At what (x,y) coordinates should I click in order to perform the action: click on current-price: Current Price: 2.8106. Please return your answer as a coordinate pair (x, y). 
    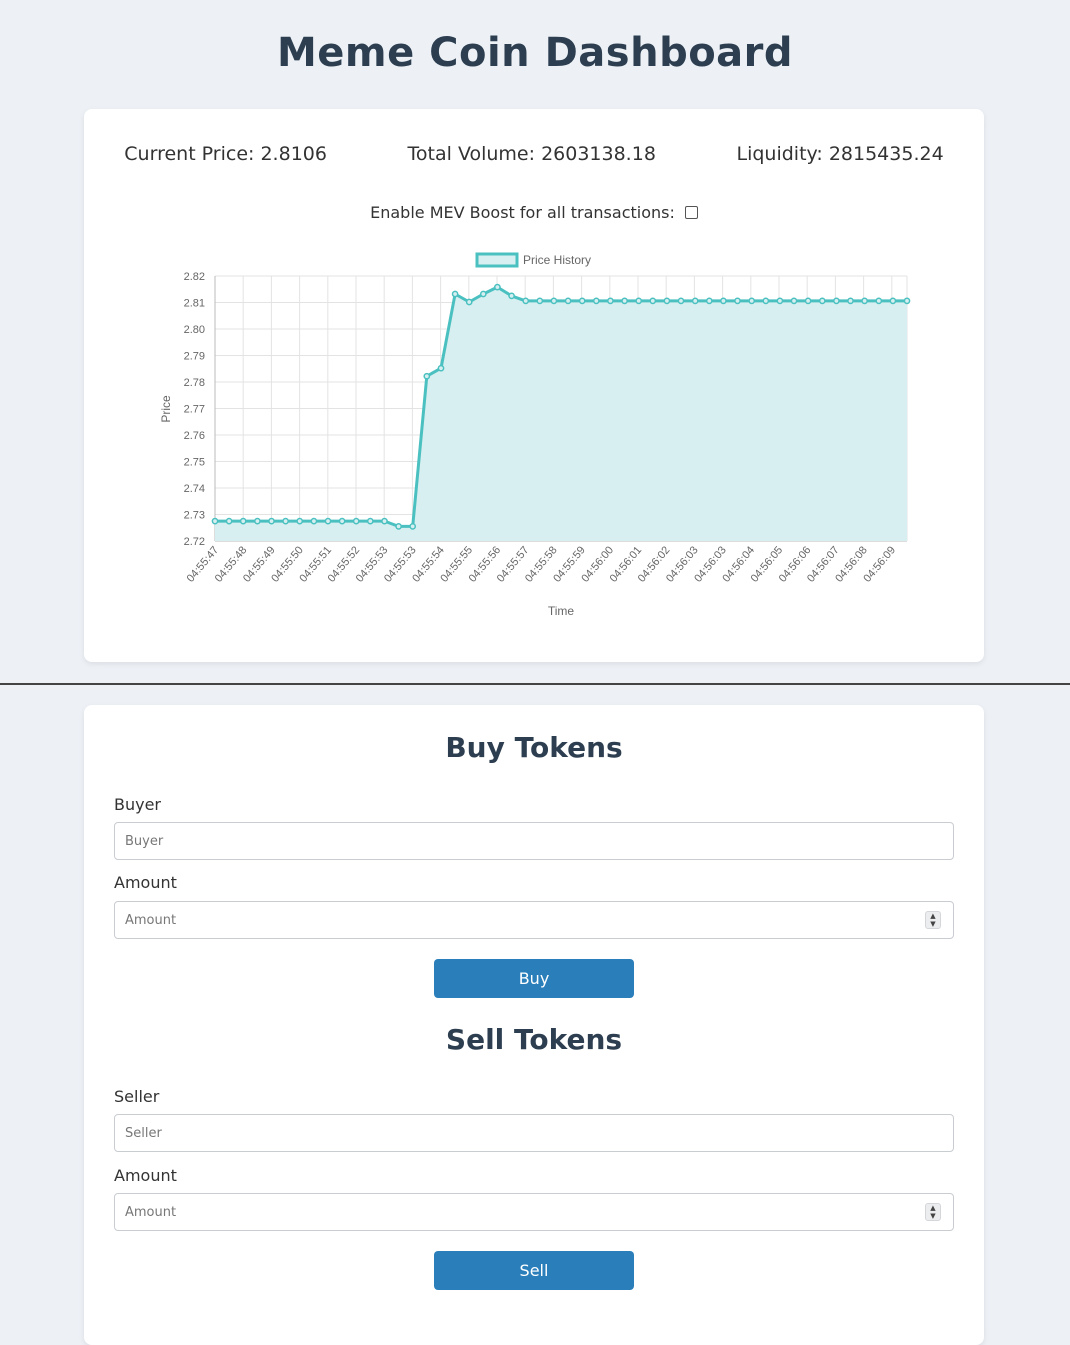
    Looking at the image, I should click on (225, 154).